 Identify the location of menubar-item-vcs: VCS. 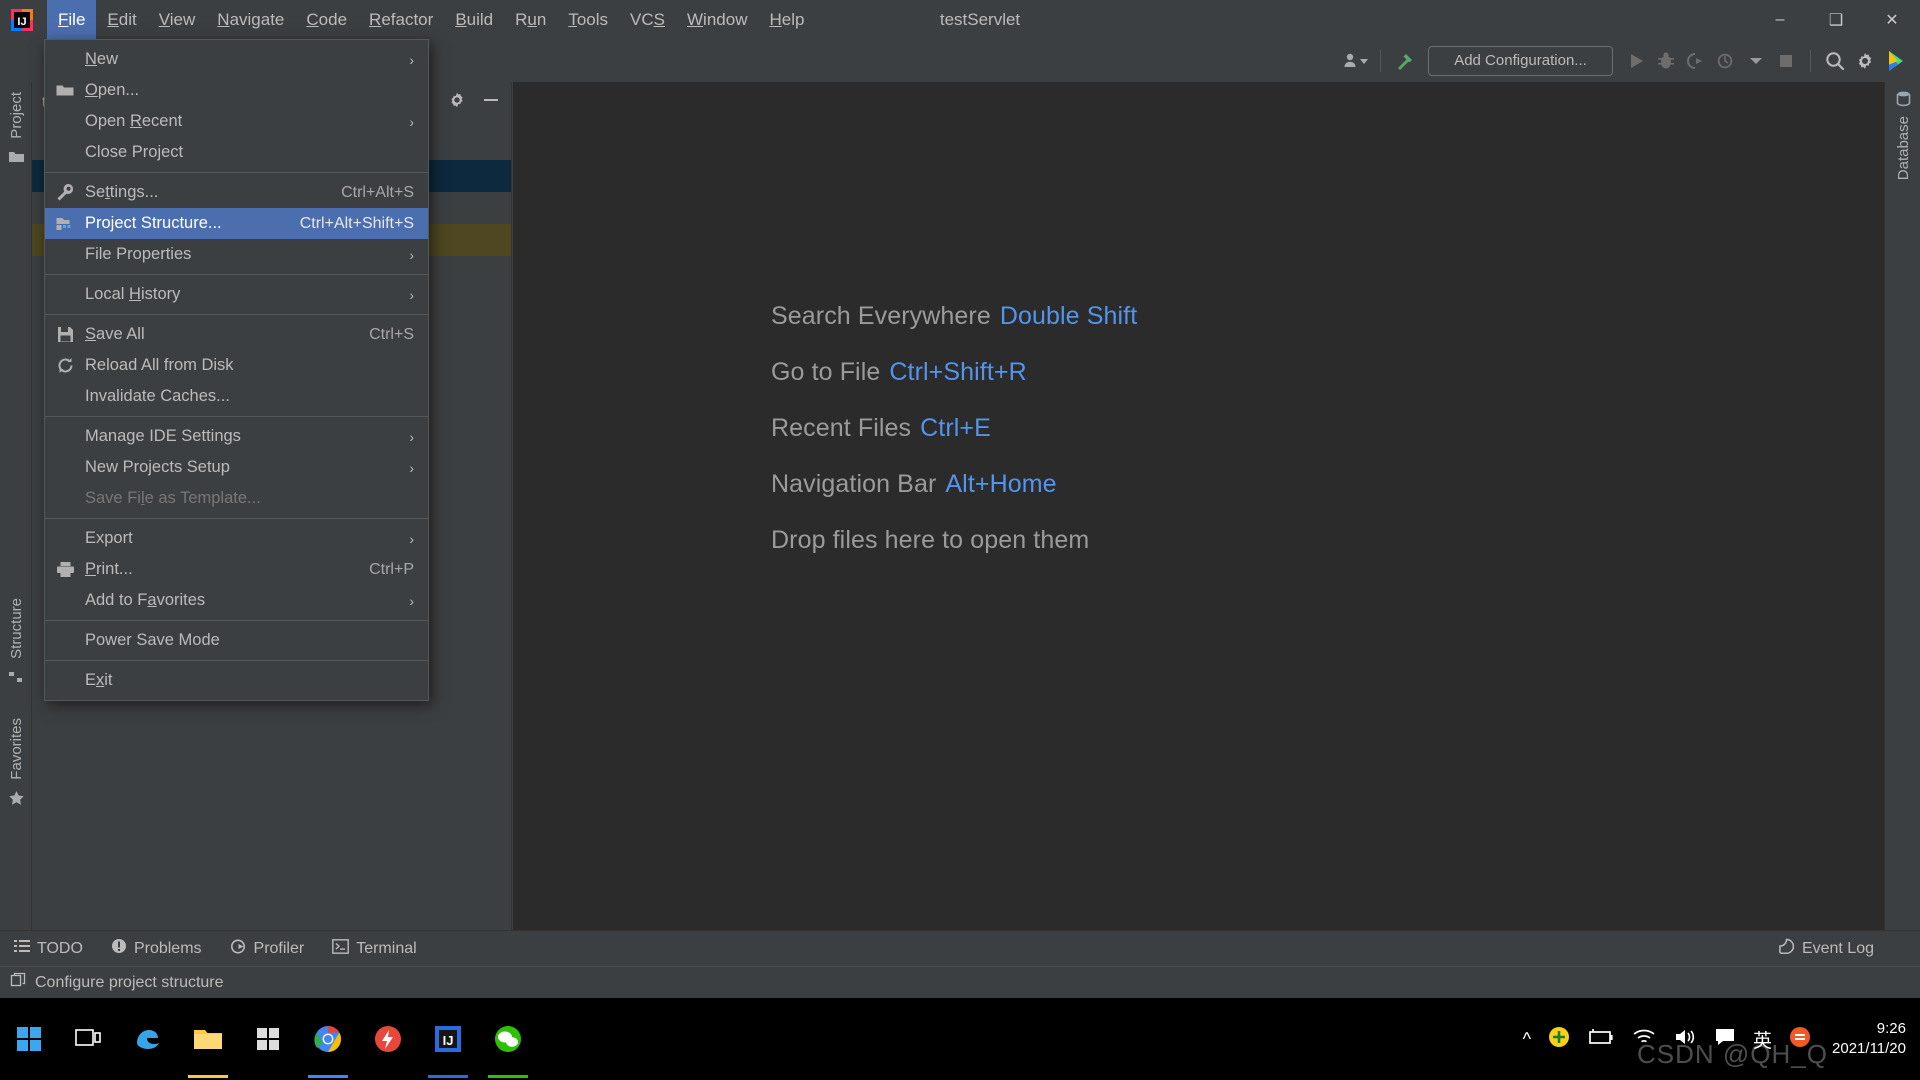
(647, 19).